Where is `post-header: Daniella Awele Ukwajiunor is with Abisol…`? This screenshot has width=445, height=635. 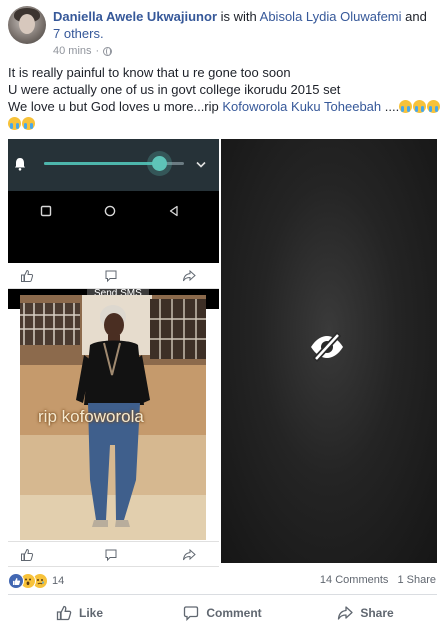 post-header: Daniella Awele Ukwajiunor is with Abisol… is located at coordinates (223, 32).